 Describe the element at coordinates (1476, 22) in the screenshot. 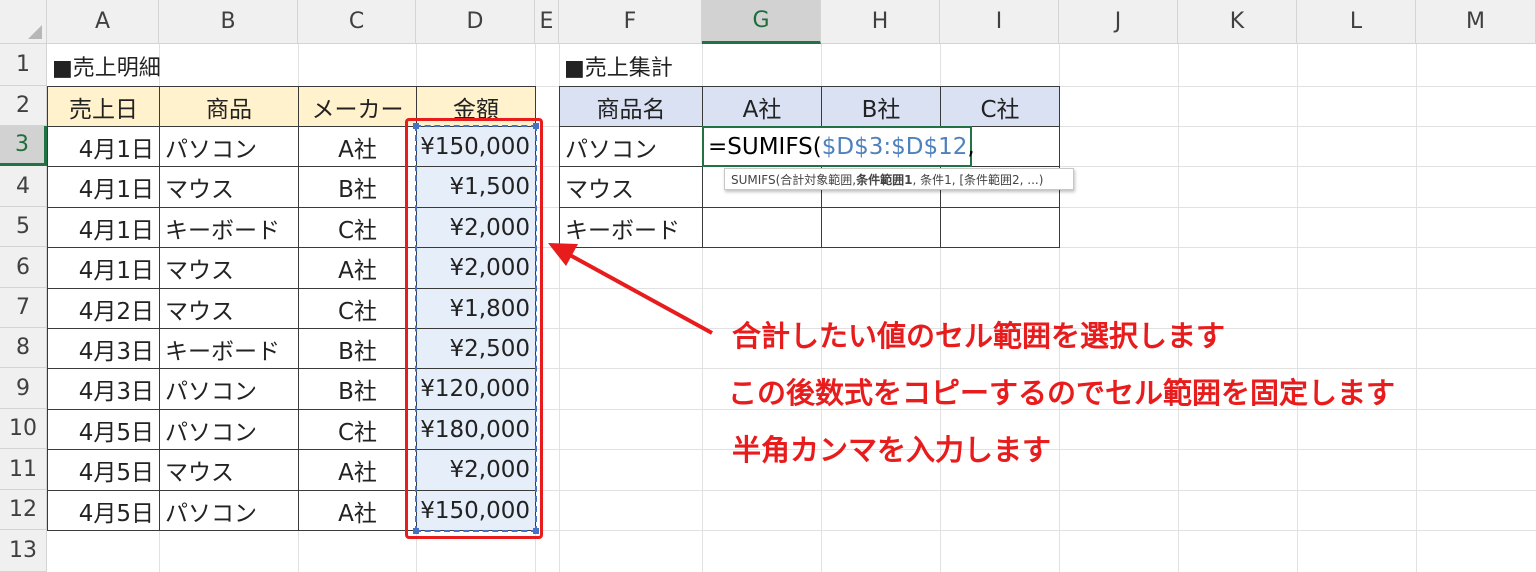

I see `column-header-m: M` at that location.